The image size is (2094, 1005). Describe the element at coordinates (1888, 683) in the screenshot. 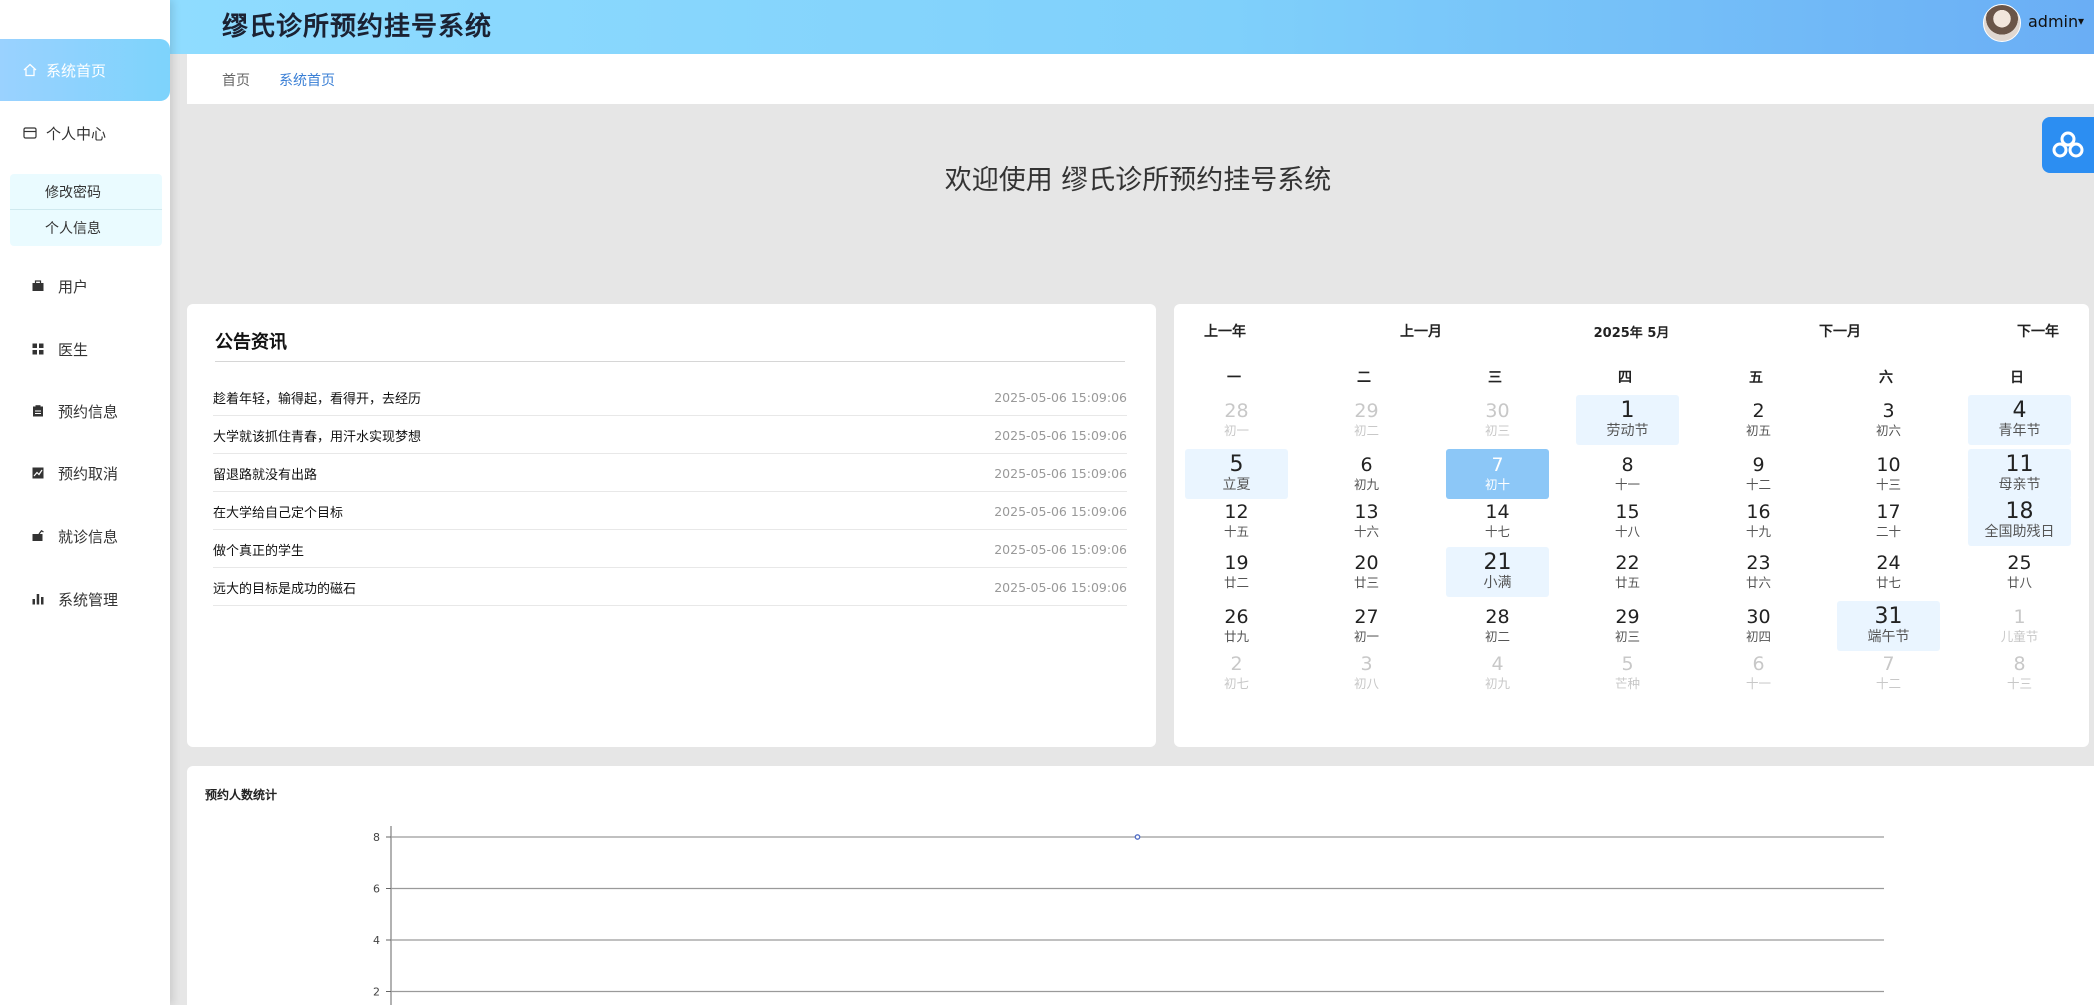

I see `calendar-day-lunar: 十二` at that location.